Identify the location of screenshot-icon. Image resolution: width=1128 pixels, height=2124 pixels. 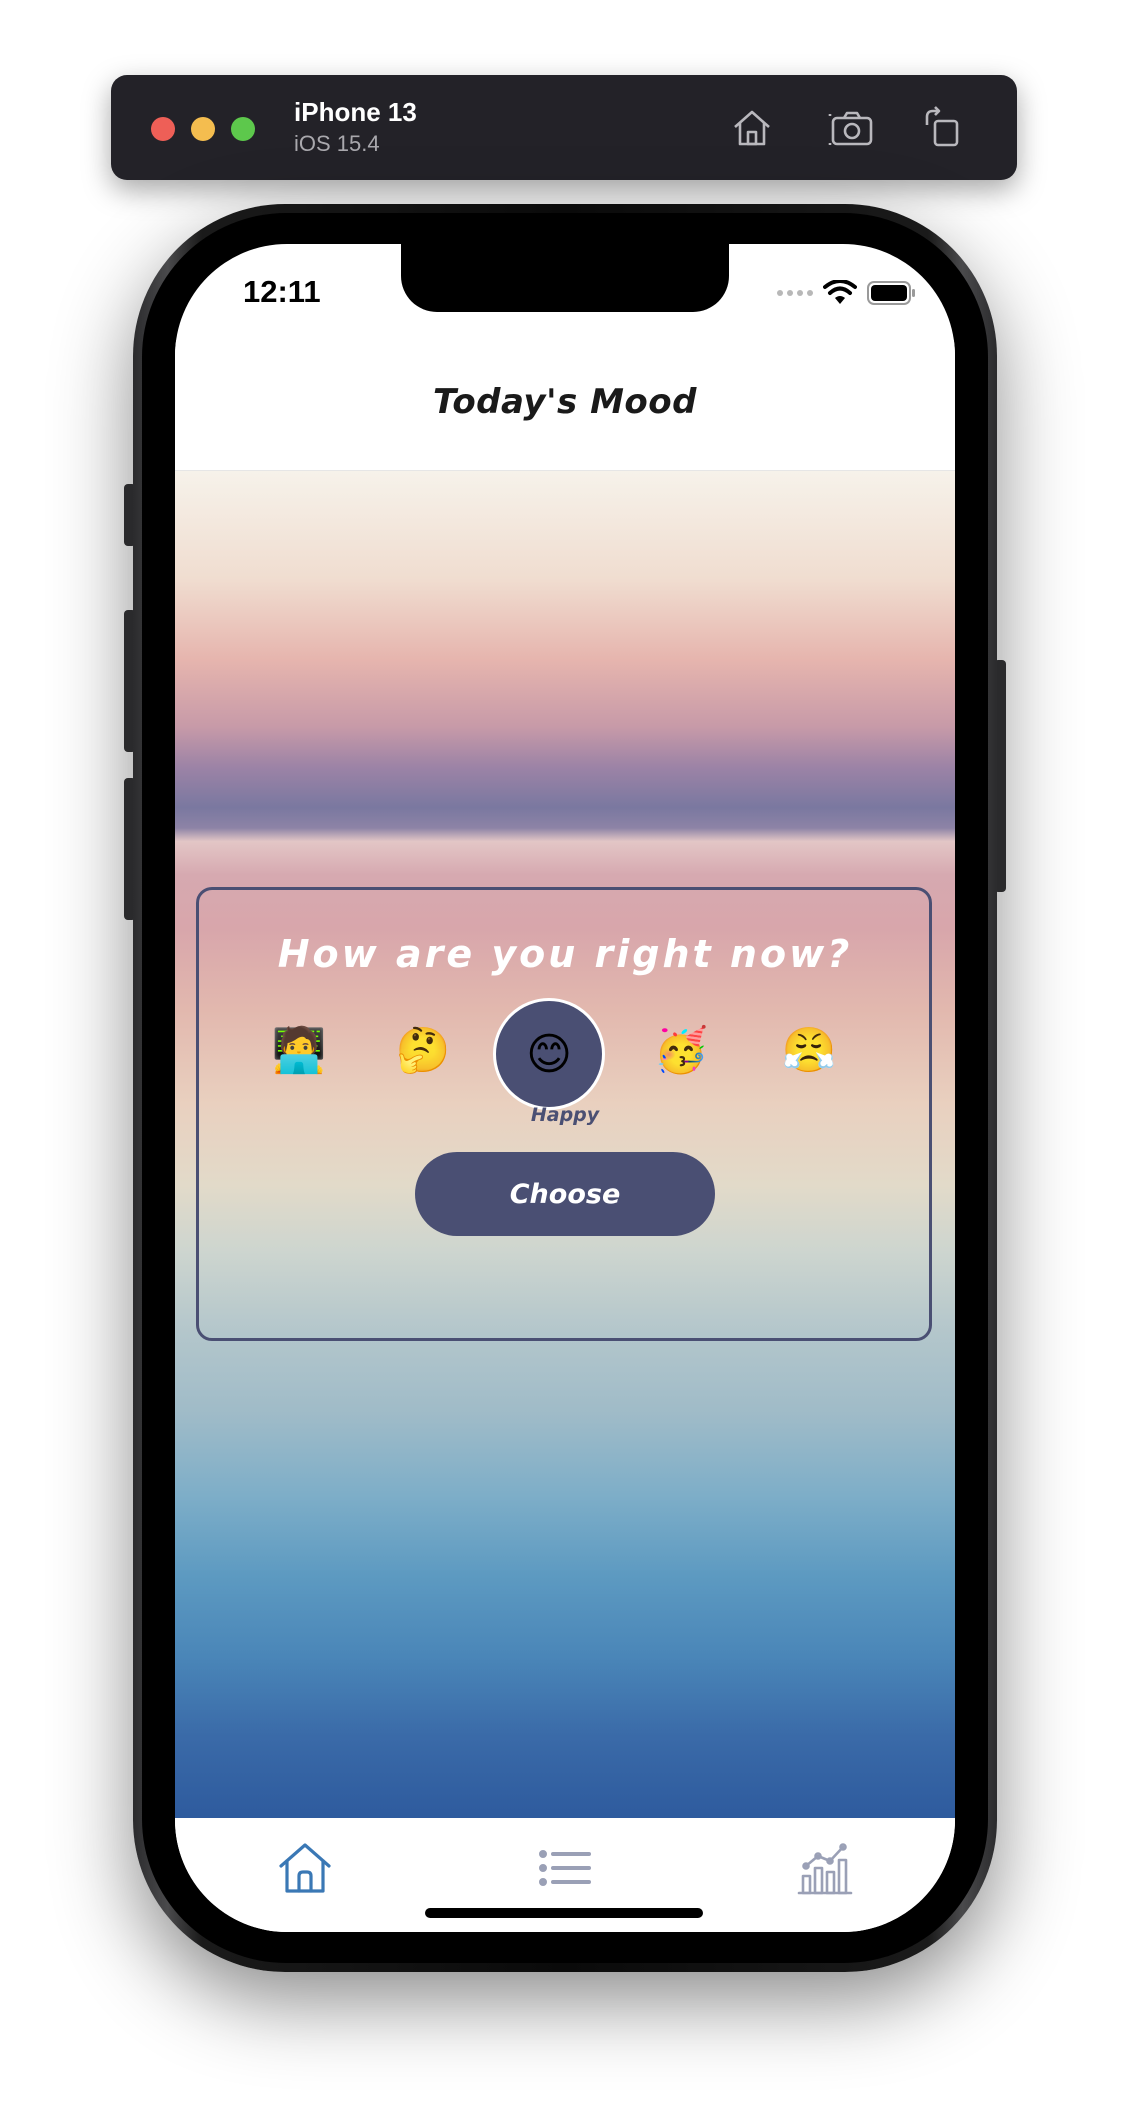
(852, 128).